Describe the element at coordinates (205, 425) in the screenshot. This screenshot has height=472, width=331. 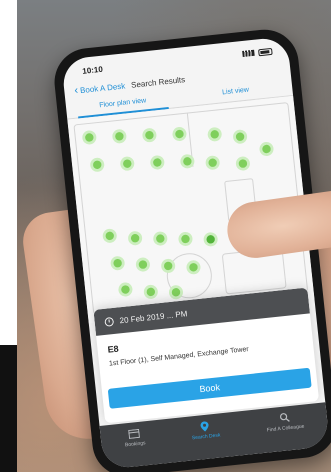
I see `location-pin-icon` at that location.